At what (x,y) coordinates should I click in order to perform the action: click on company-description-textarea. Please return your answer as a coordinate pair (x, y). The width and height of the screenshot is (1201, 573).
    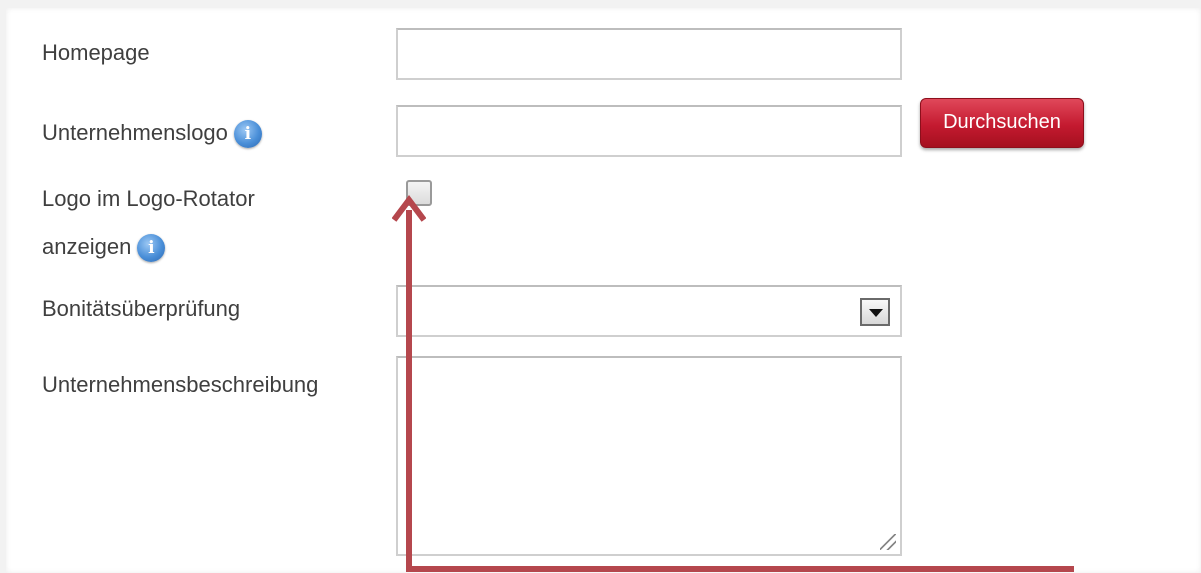
    Looking at the image, I should click on (649, 456).